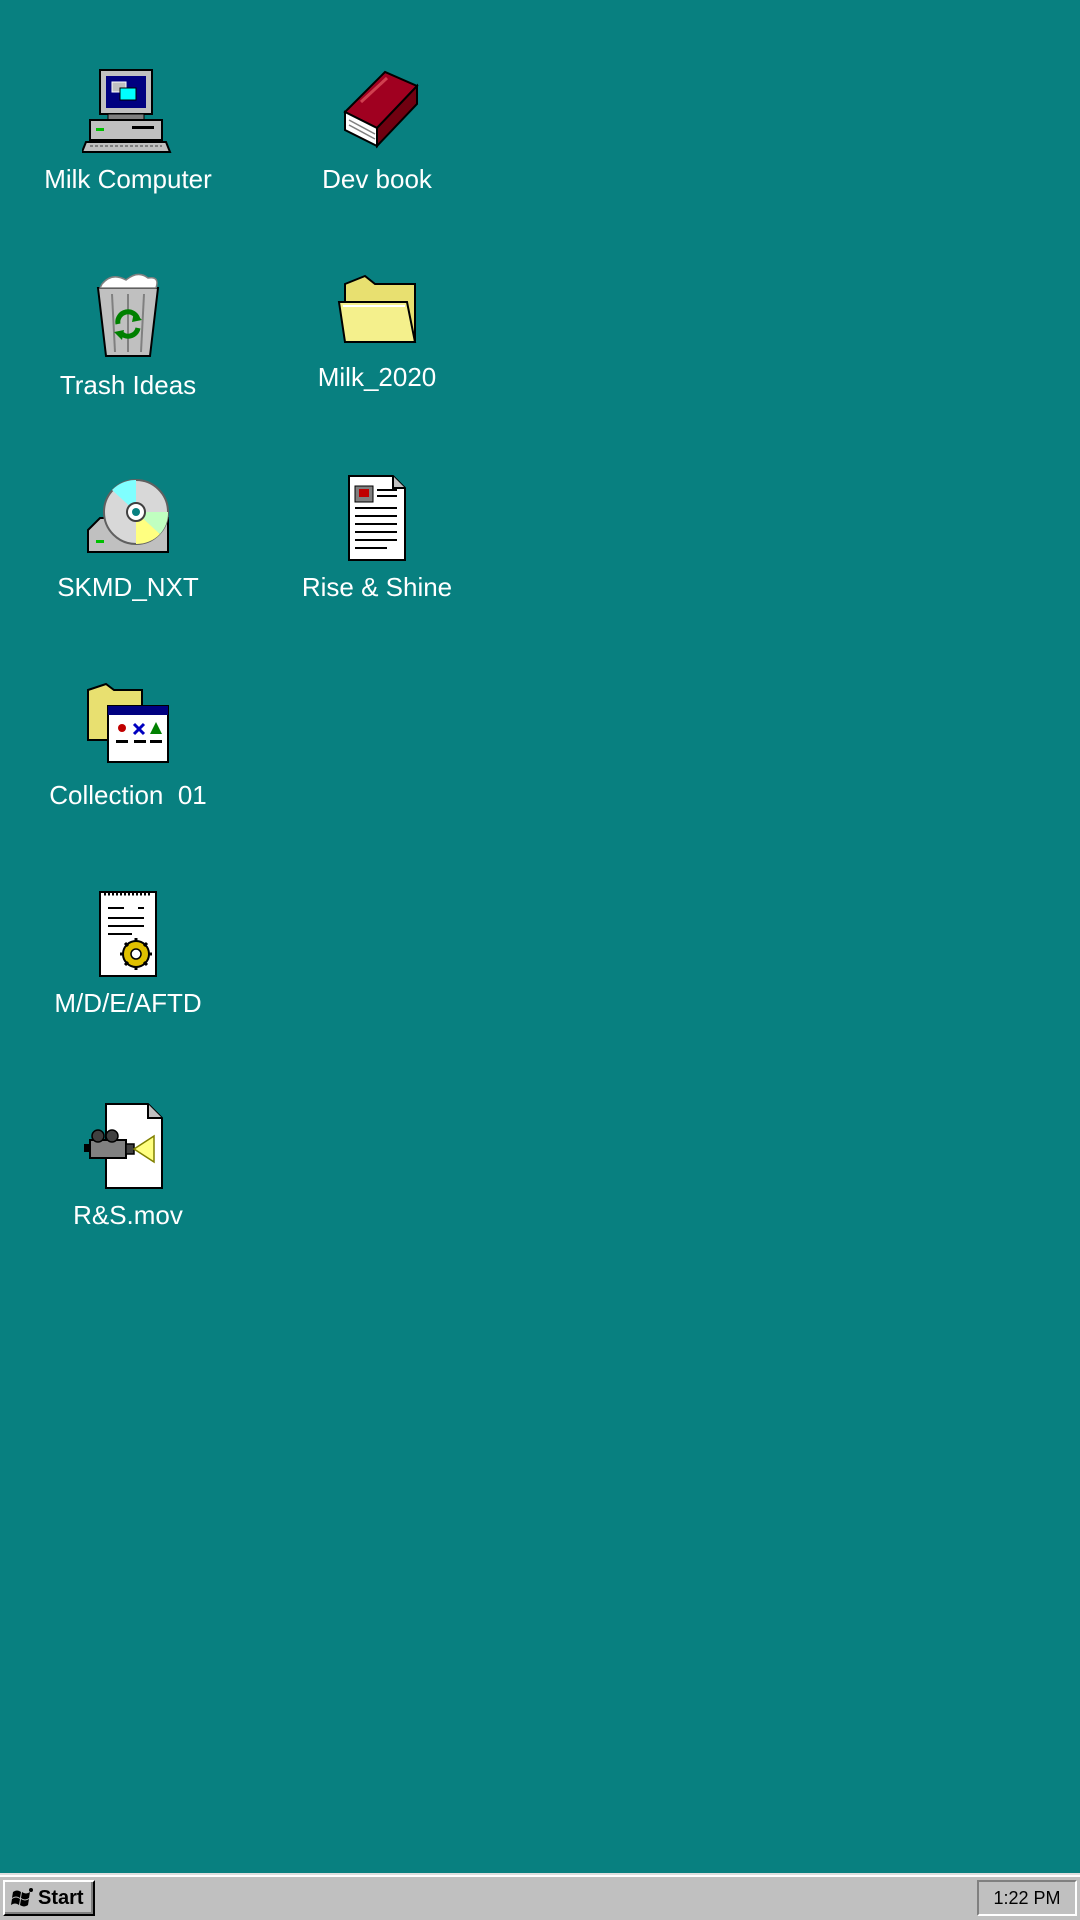  I want to click on desktop-icon-label: Collection 01, so click(128, 795).